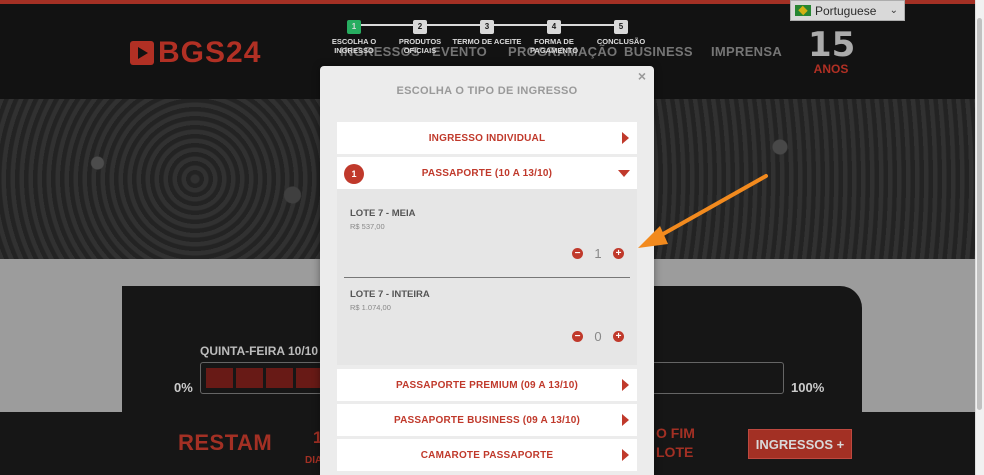 This screenshot has height=475, width=984. I want to click on close-icon: ×, so click(642, 76).